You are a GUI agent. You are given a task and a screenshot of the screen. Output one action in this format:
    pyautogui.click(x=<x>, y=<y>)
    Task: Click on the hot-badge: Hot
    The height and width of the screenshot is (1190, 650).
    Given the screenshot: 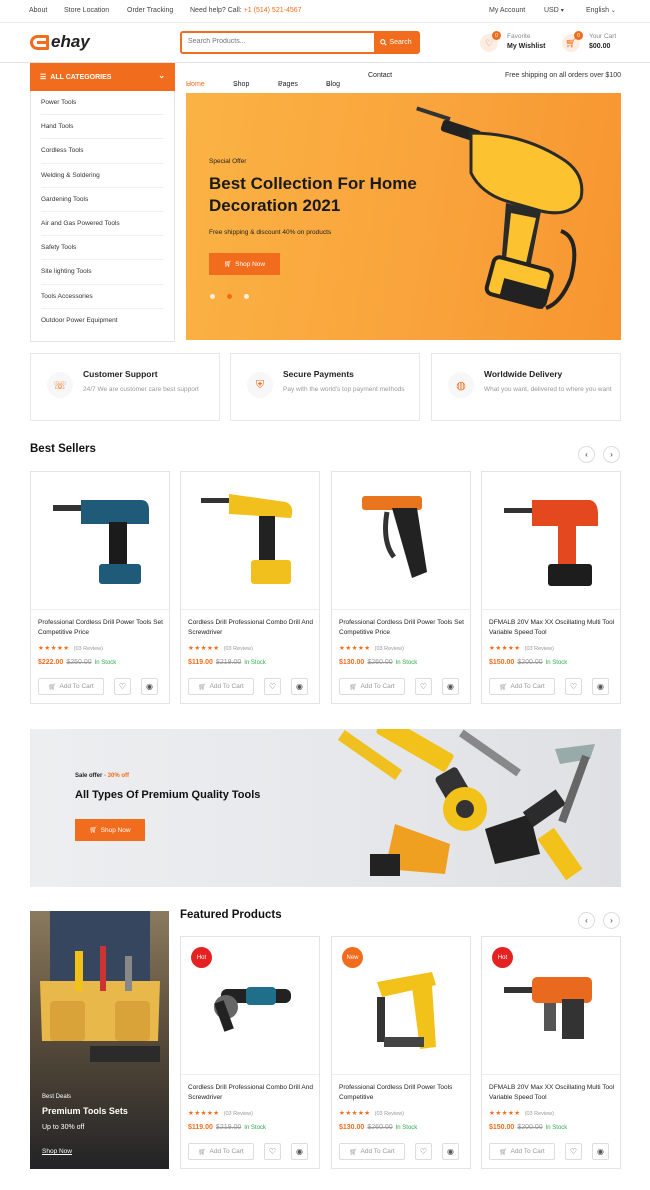 What is the action you would take?
    pyautogui.click(x=502, y=957)
    